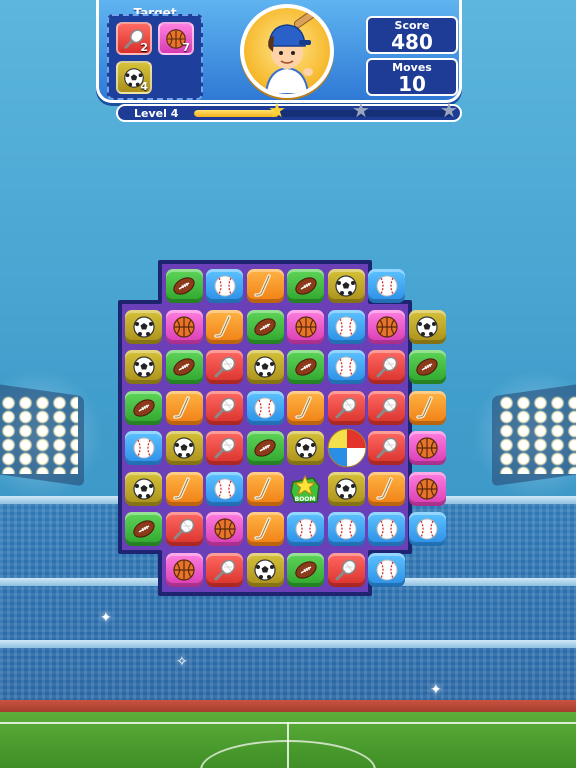  I want to click on progress-track, so click(323, 113).